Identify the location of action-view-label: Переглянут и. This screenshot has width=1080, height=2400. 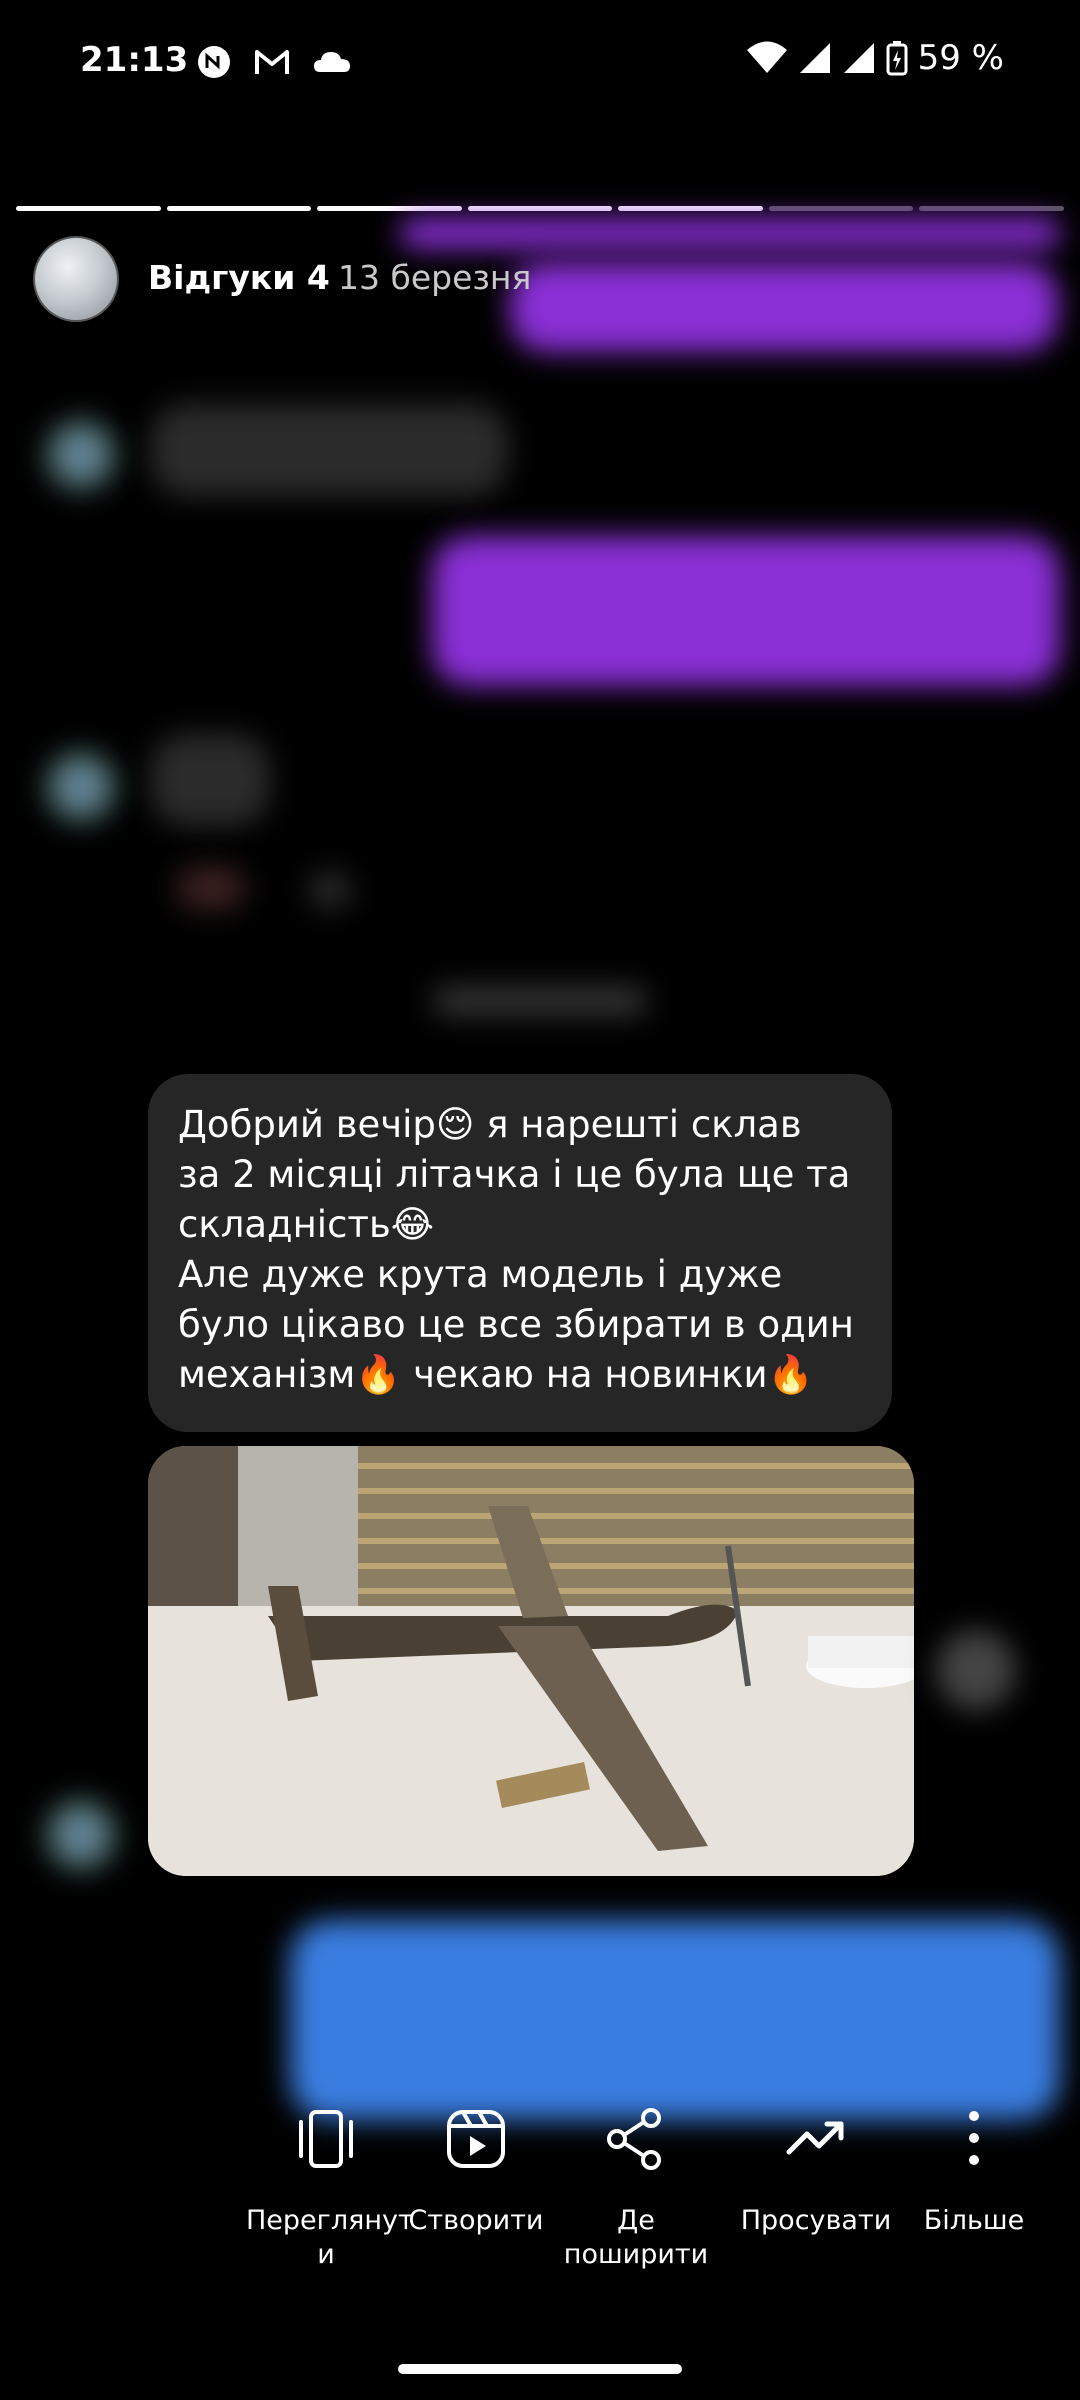
(330, 2237).